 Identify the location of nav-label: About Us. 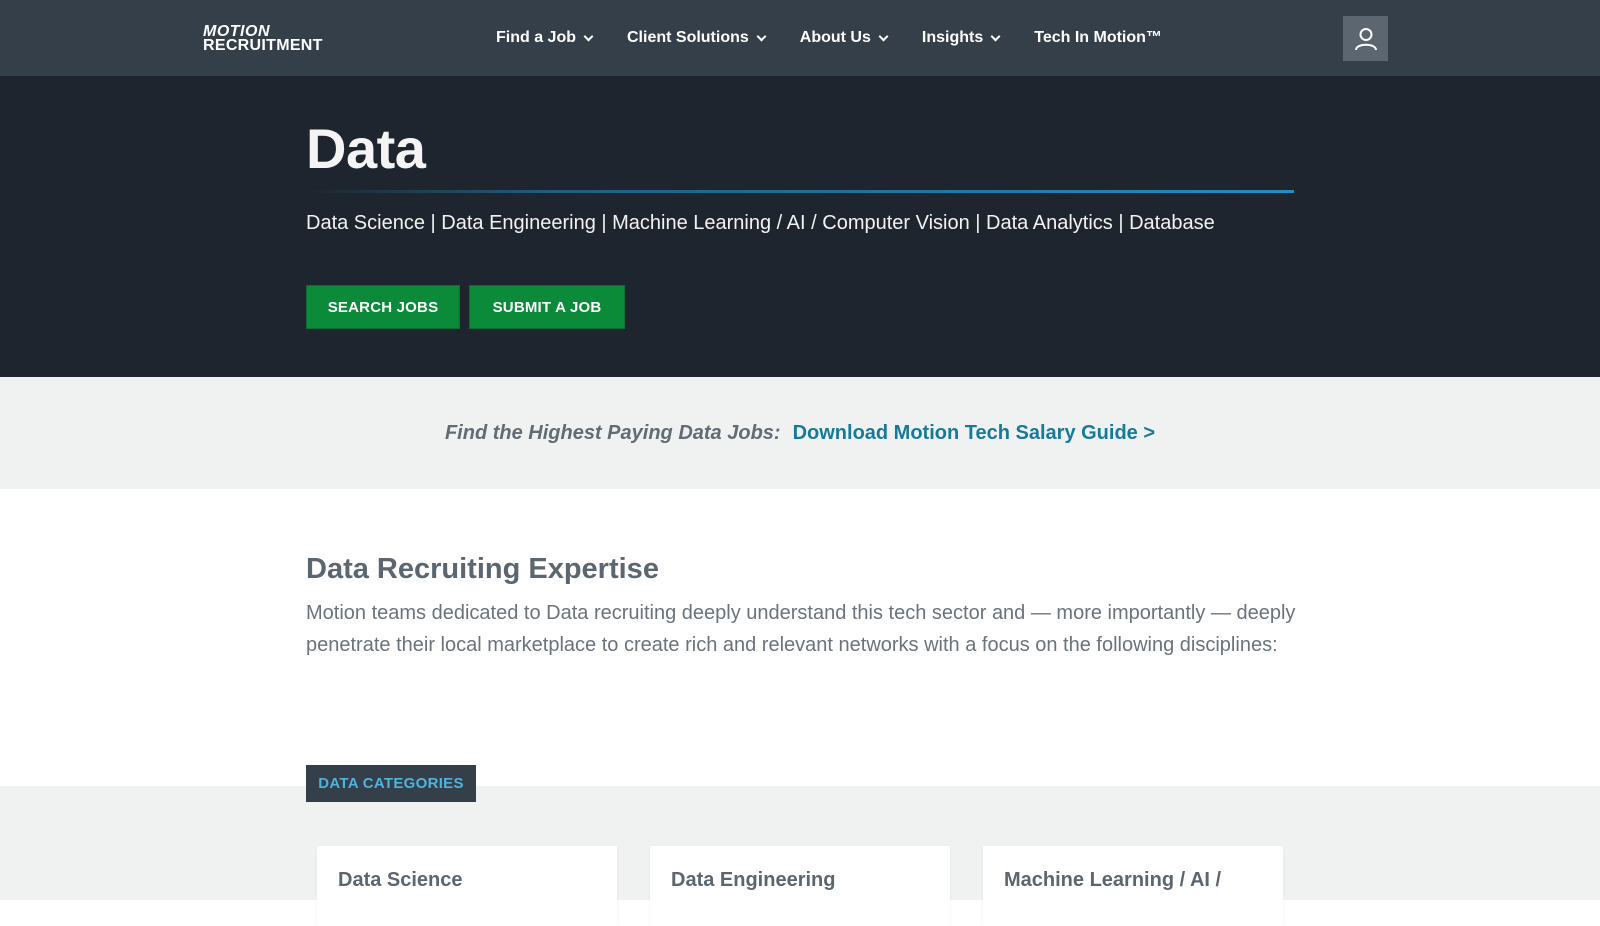
(835, 37).